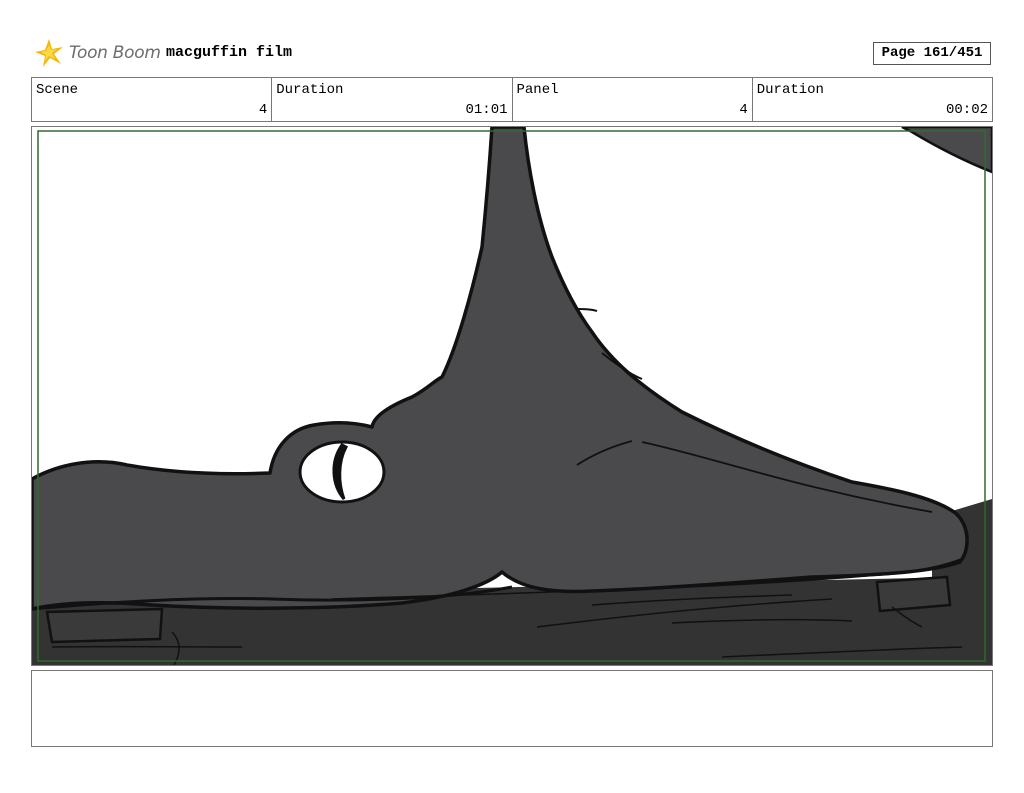  I want to click on starburst-icon, so click(49, 53).